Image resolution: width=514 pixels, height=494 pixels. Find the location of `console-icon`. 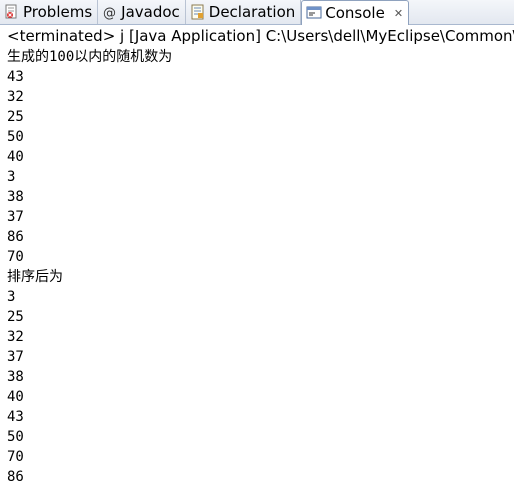

console-icon is located at coordinates (314, 13).